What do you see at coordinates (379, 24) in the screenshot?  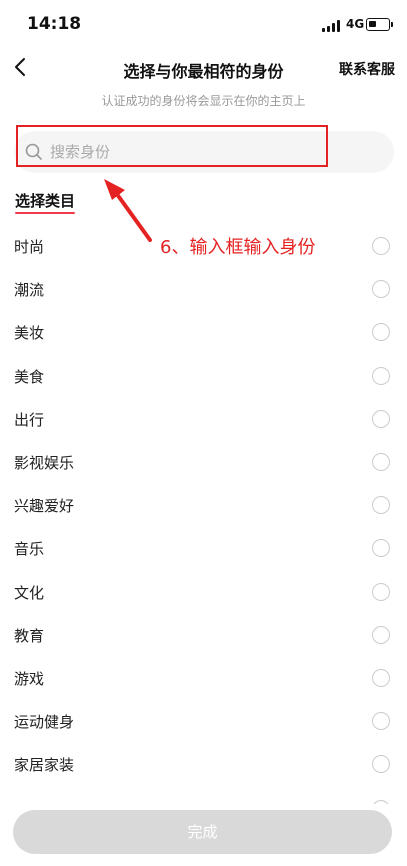 I see `battery-icon` at bounding box center [379, 24].